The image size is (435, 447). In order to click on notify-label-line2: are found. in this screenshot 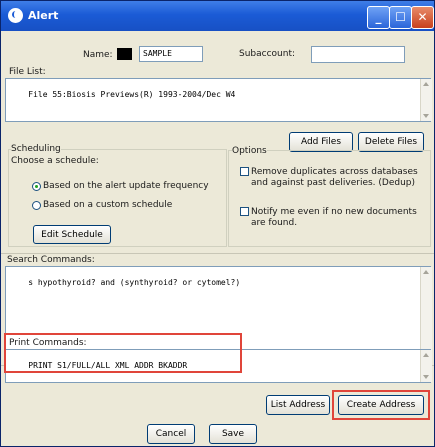, I will do `click(274, 223)`.